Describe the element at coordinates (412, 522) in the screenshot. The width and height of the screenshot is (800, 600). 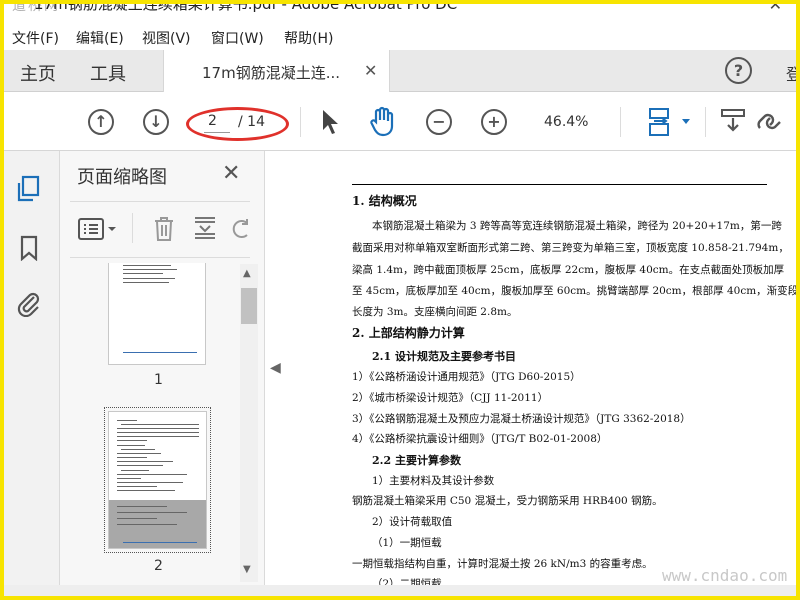
I see `paragraph-line: 2）设计荷载取值` at that location.